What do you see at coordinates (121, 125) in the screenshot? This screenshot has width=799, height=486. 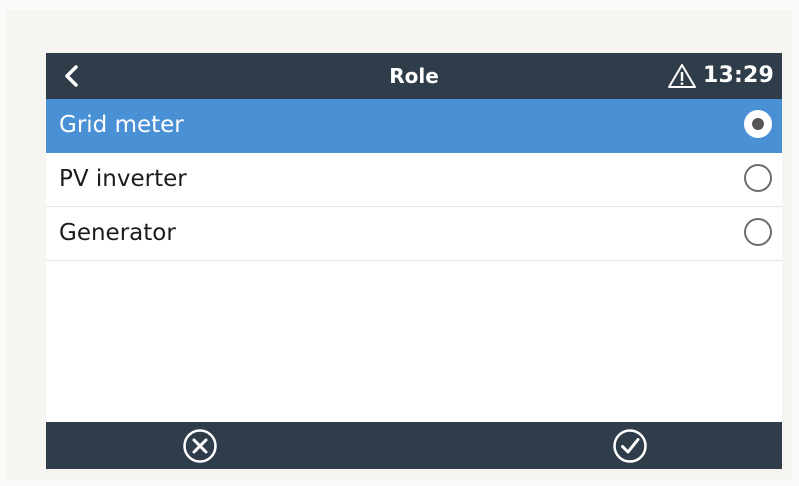 I see `option-label: Grid meter` at bounding box center [121, 125].